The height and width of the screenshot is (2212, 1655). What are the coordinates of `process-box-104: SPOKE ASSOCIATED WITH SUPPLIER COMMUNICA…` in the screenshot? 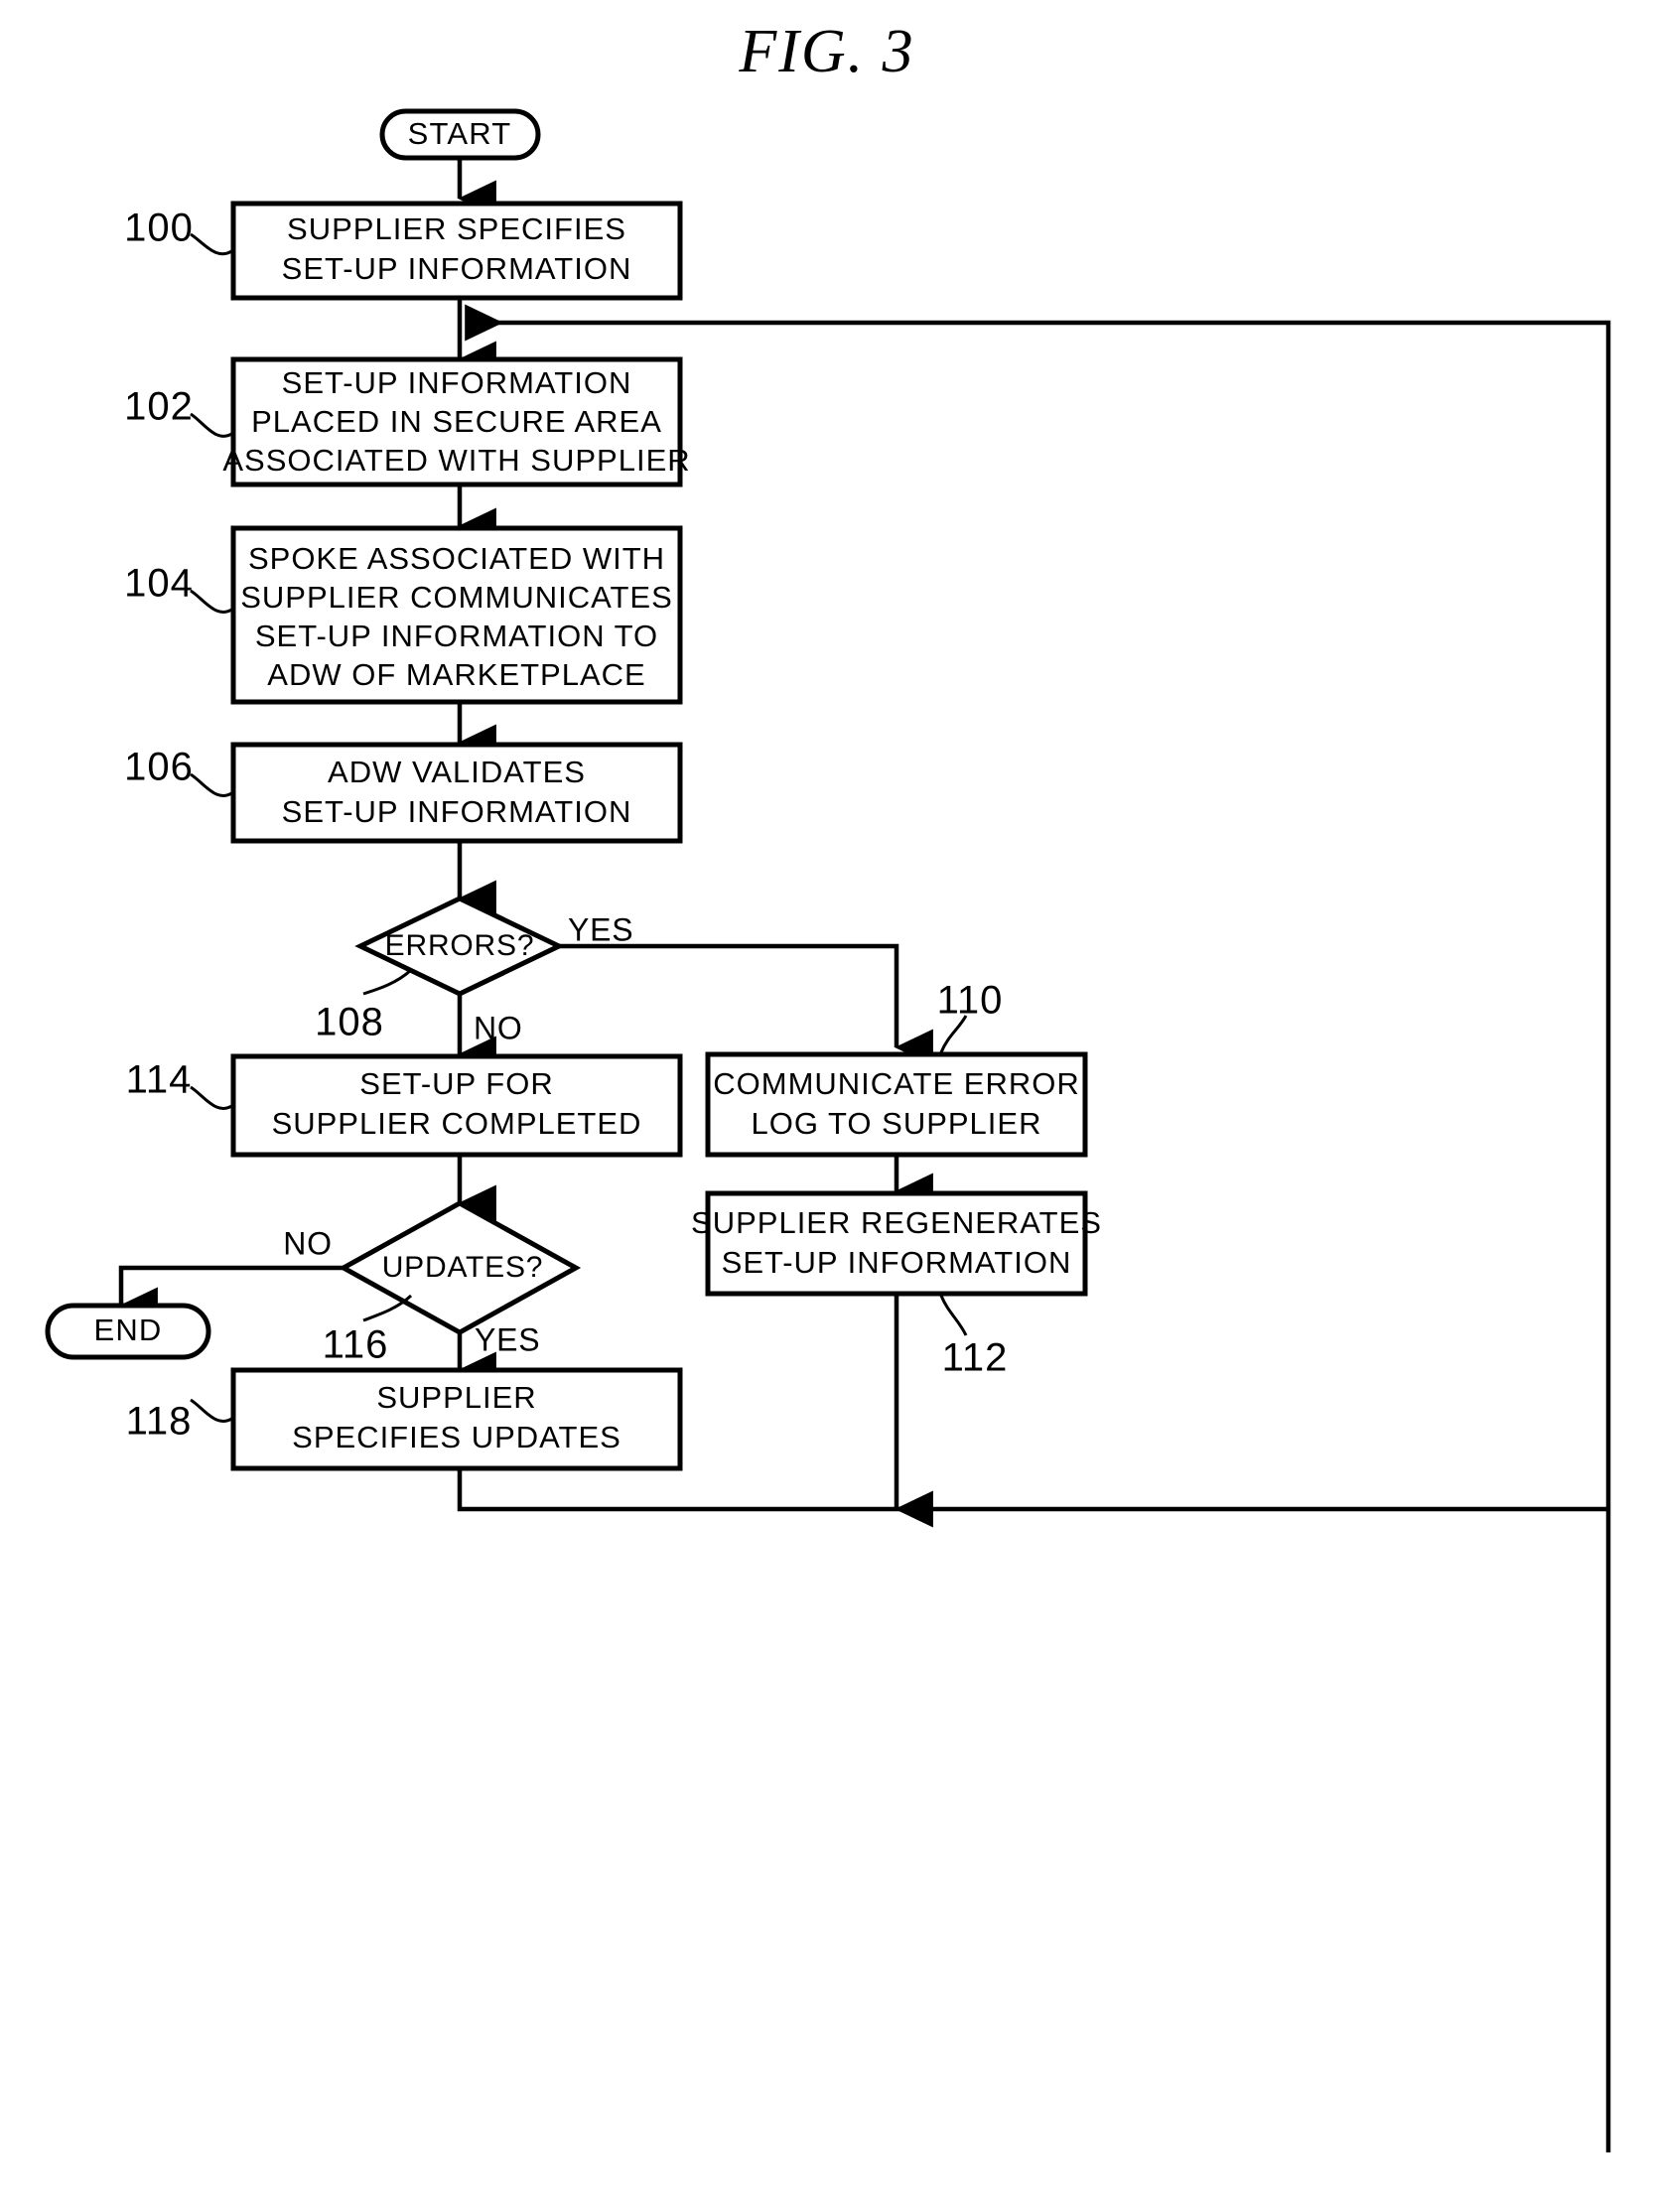 It's located at (456, 615).